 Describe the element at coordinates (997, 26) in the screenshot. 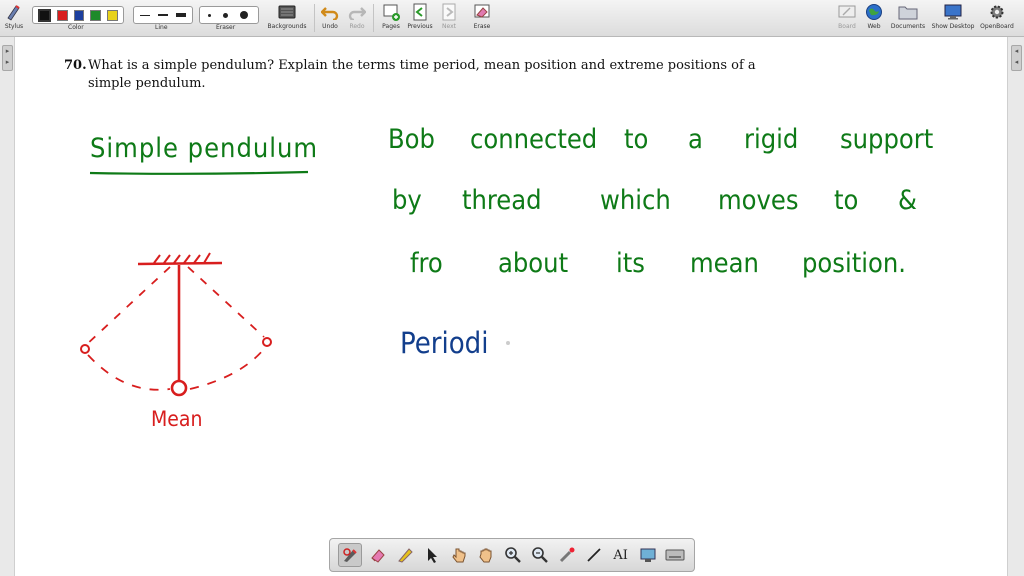

I see `openboard-label: OpenBoard` at that location.